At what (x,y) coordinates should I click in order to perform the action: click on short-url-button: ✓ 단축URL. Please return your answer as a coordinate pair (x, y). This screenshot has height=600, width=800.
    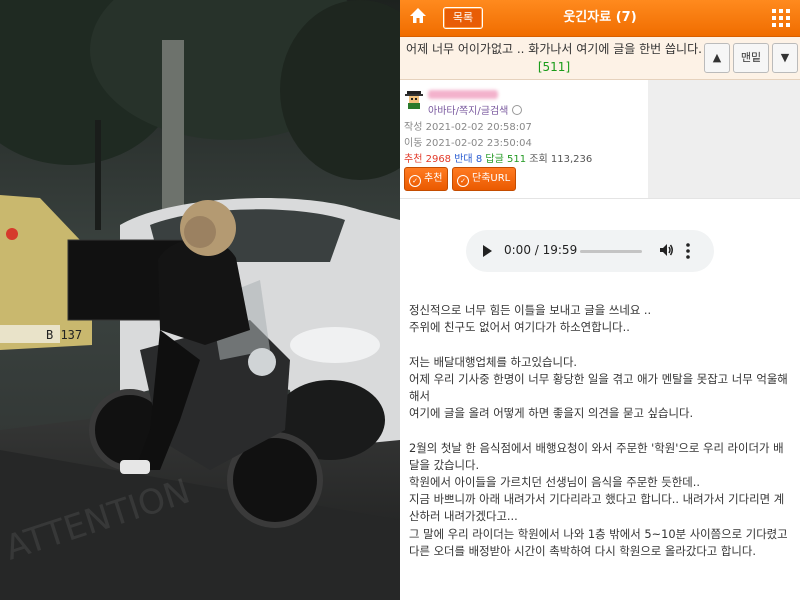
    Looking at the image, I should click on (484, 179).